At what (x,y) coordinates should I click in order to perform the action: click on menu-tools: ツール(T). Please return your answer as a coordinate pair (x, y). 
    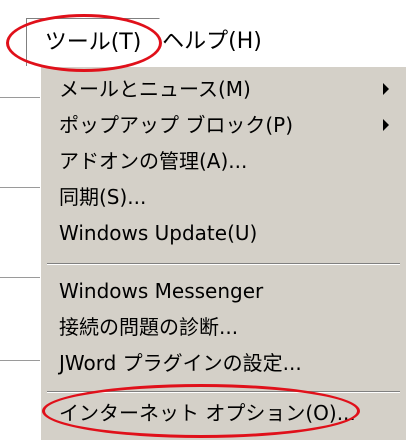
    Looking at the image, I should click on (93, 42).